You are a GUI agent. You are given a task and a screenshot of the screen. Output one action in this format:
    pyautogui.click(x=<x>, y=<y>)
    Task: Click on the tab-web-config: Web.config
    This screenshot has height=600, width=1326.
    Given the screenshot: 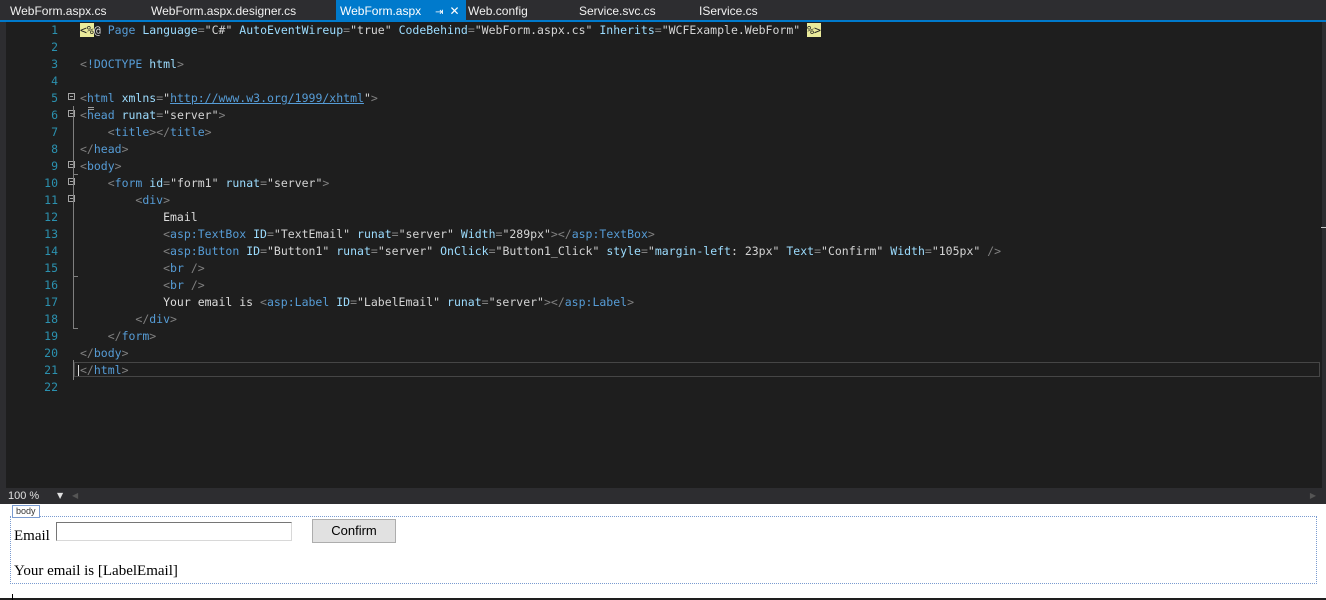 What is the action you would take?
    pyautogui.click(x=498, y=11)
    